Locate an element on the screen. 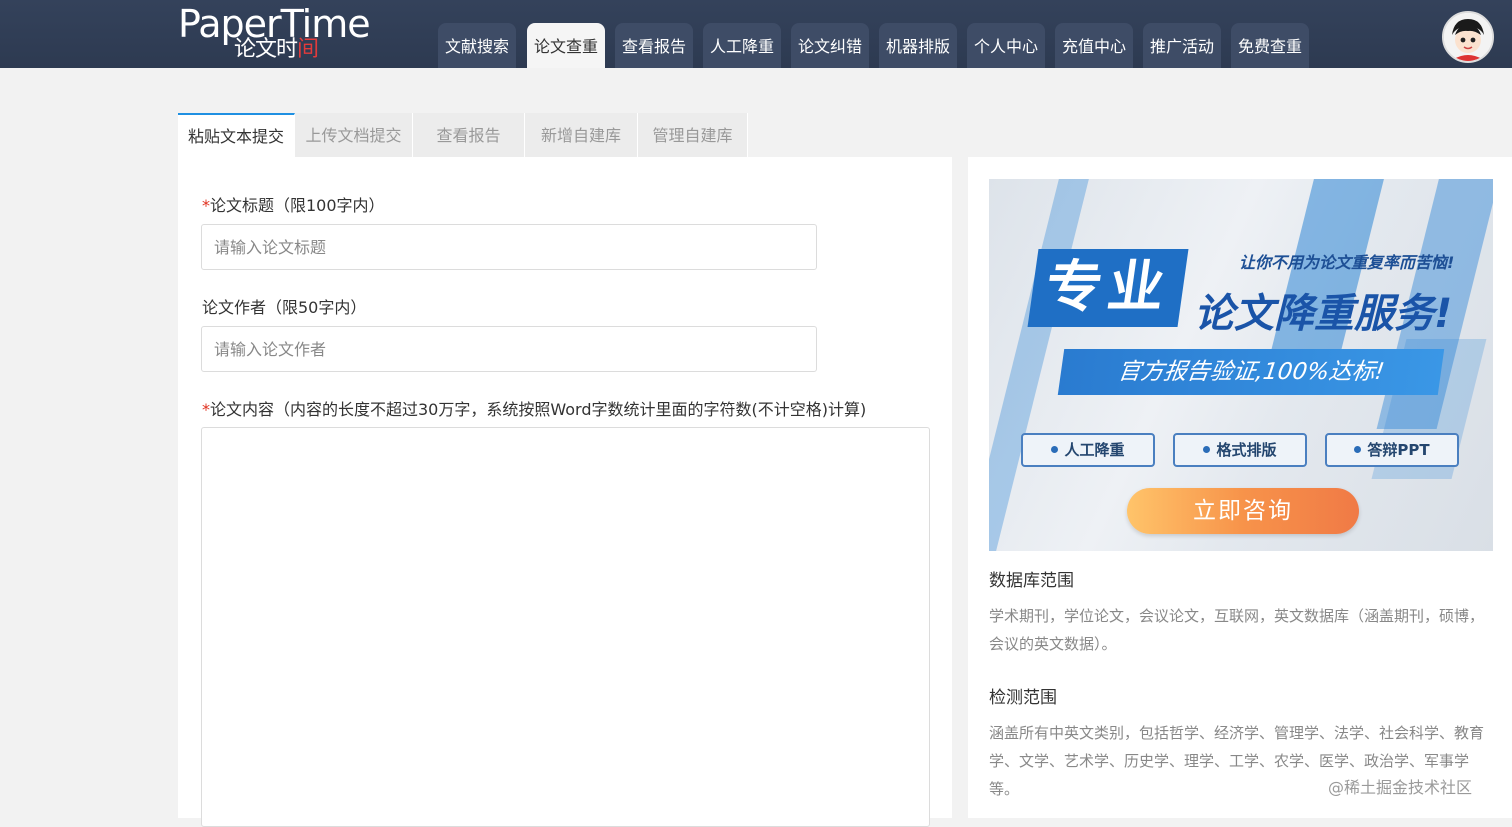 The width and height of the screenshot is (1512, 827). author-input is located at coordinates (509, 349).